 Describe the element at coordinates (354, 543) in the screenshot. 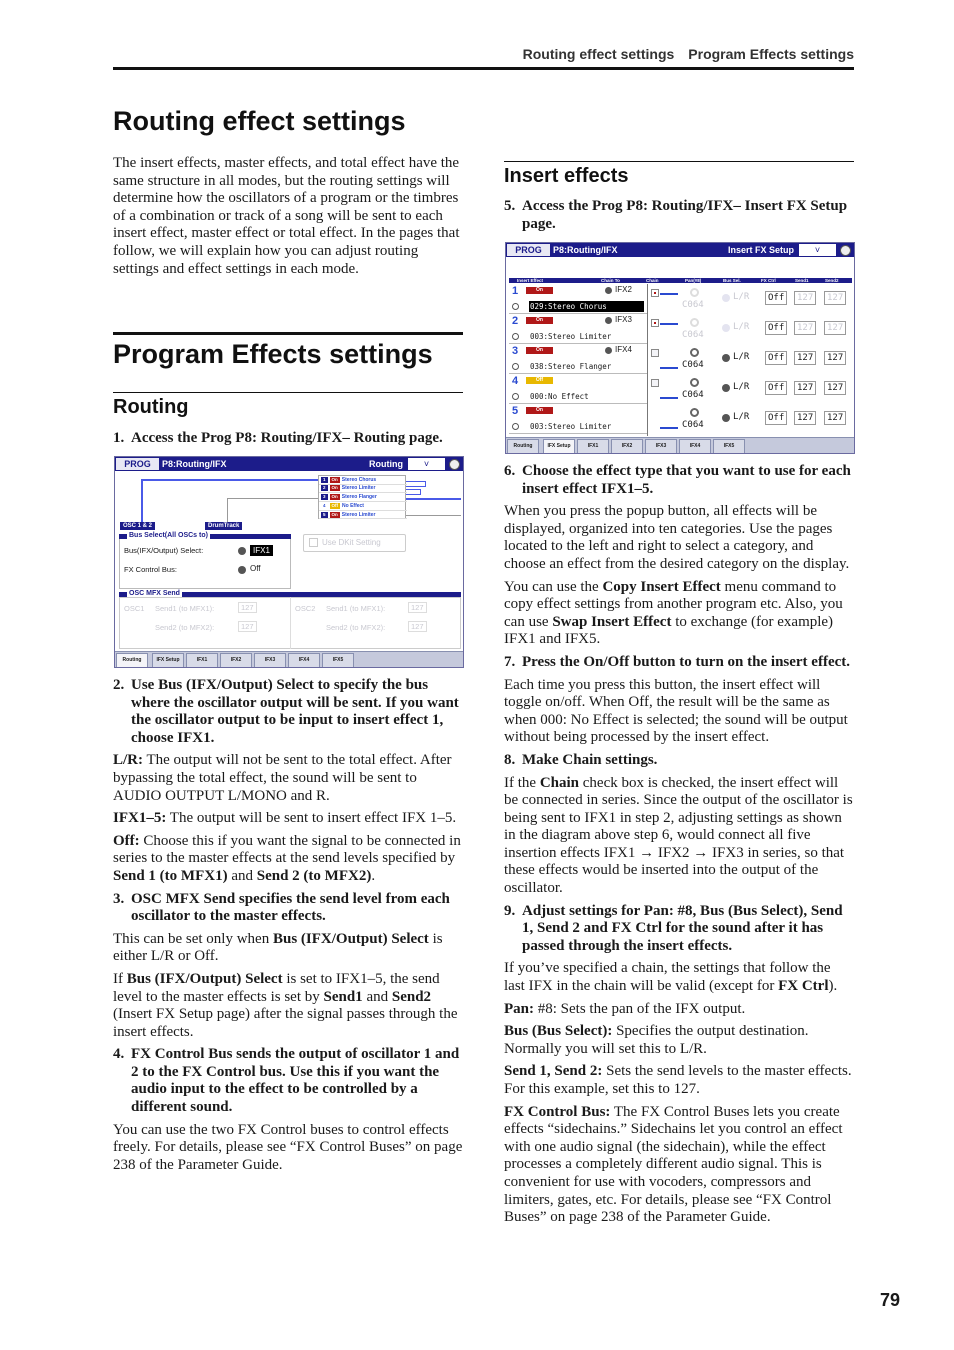

I see `use-dkit-setting-checkbox: Use DKit Setting` at that location.